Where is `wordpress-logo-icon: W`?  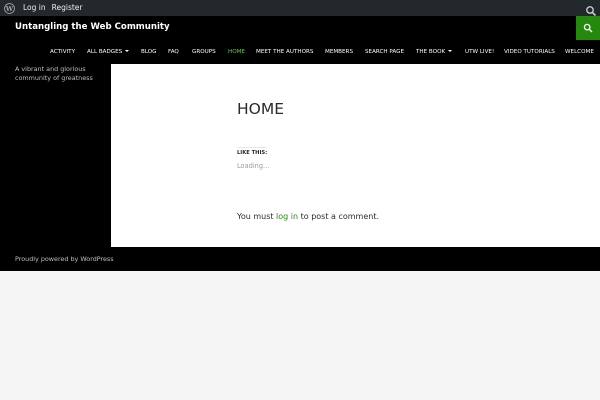
wordpress-logo-icon: W is located at coordinates (9, 8).